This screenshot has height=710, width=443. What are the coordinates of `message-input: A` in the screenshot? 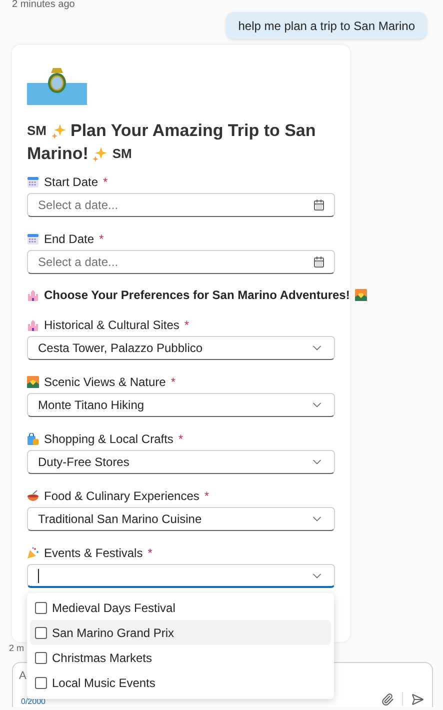 It's located at (23, 676).